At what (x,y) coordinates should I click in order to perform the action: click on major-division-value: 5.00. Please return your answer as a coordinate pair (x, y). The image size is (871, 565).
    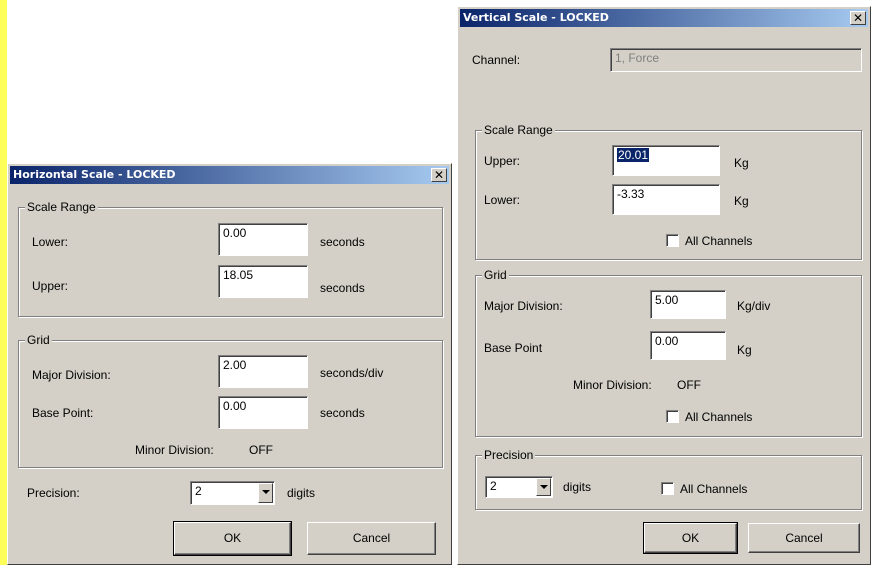
    Looking at the image, I should click on (667, 300).